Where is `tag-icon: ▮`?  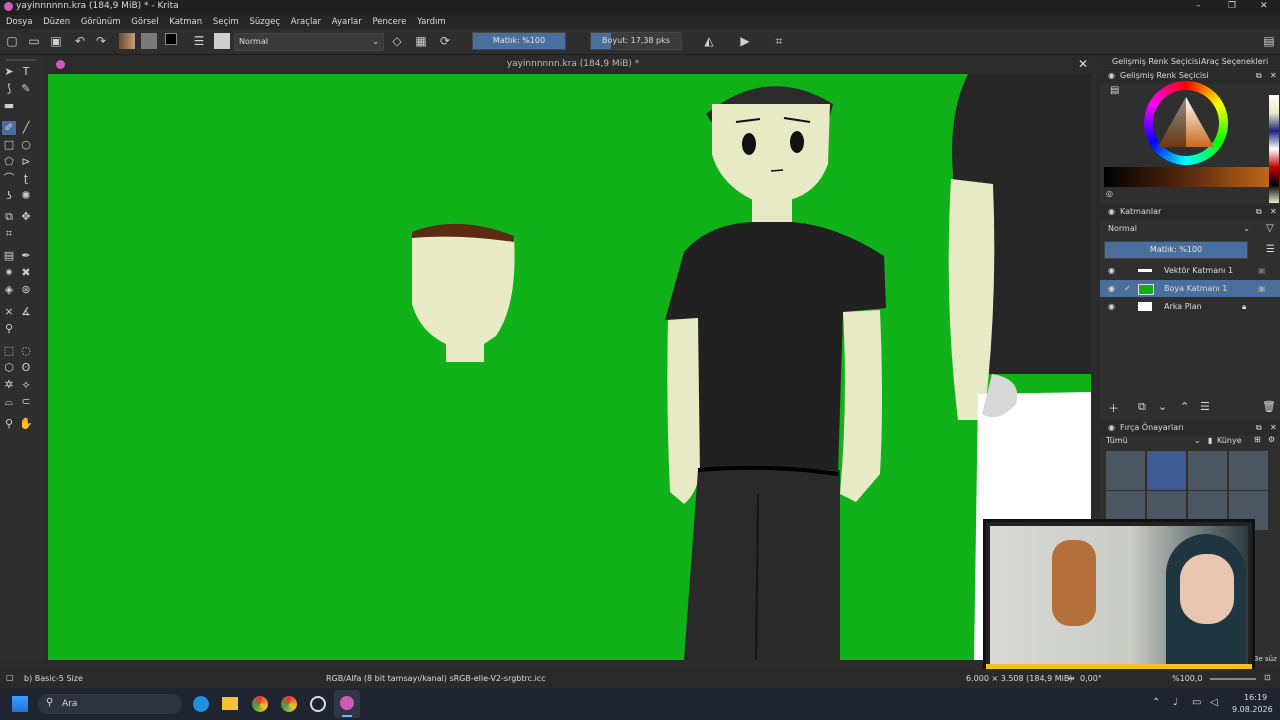
tag-icon: ▮ is located at coordinates (1210, 440).